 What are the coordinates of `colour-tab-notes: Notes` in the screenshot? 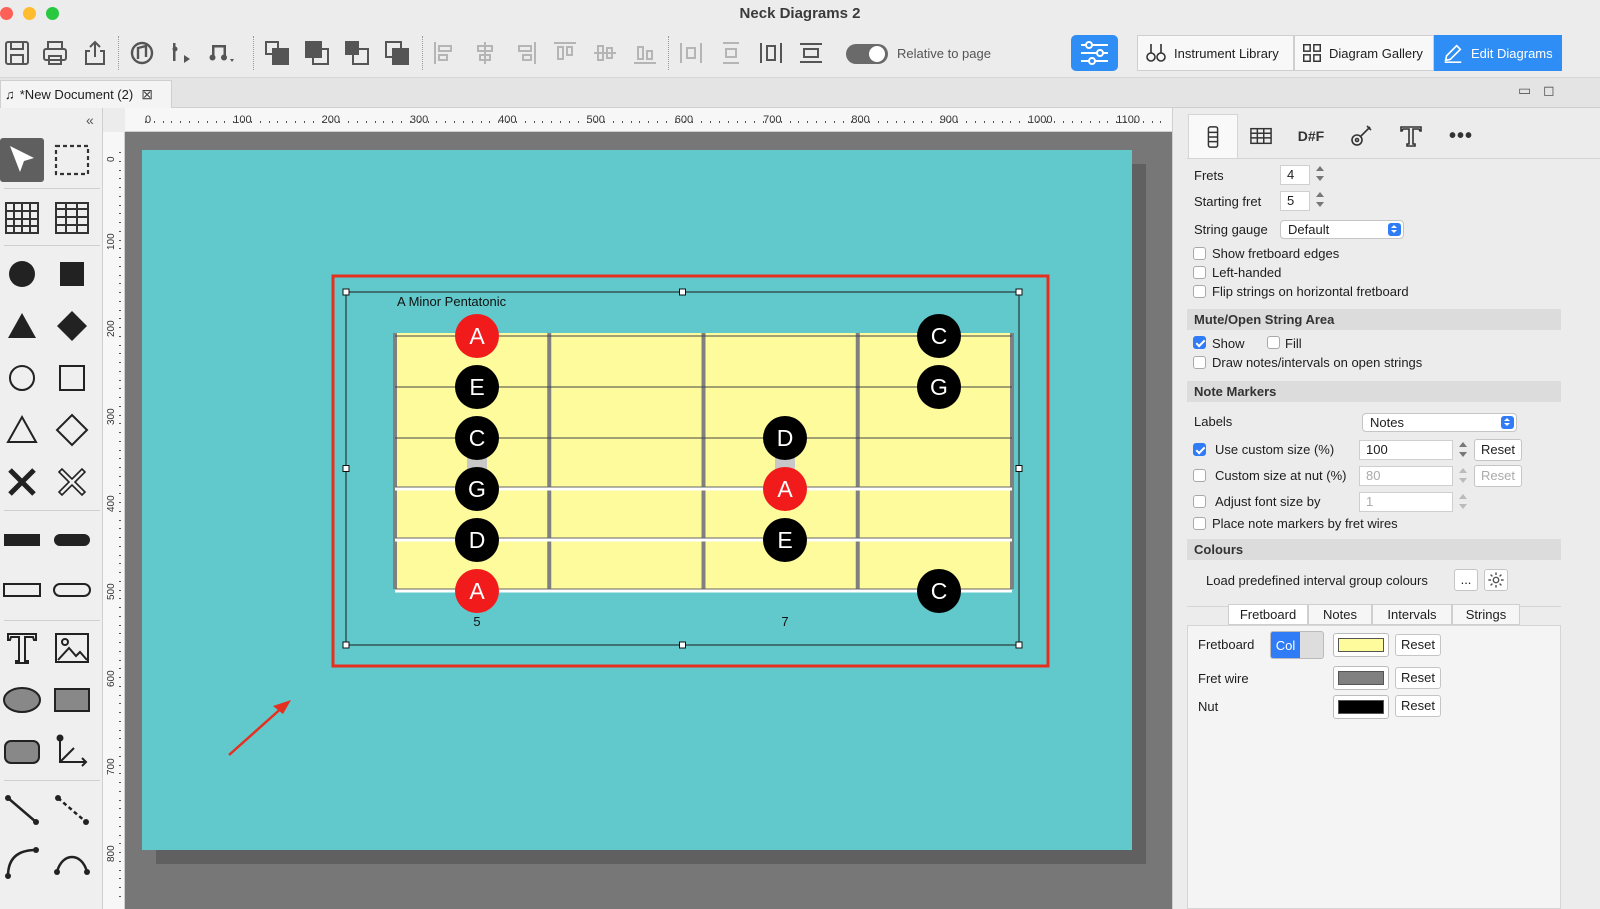 It's located at (1340, 614).